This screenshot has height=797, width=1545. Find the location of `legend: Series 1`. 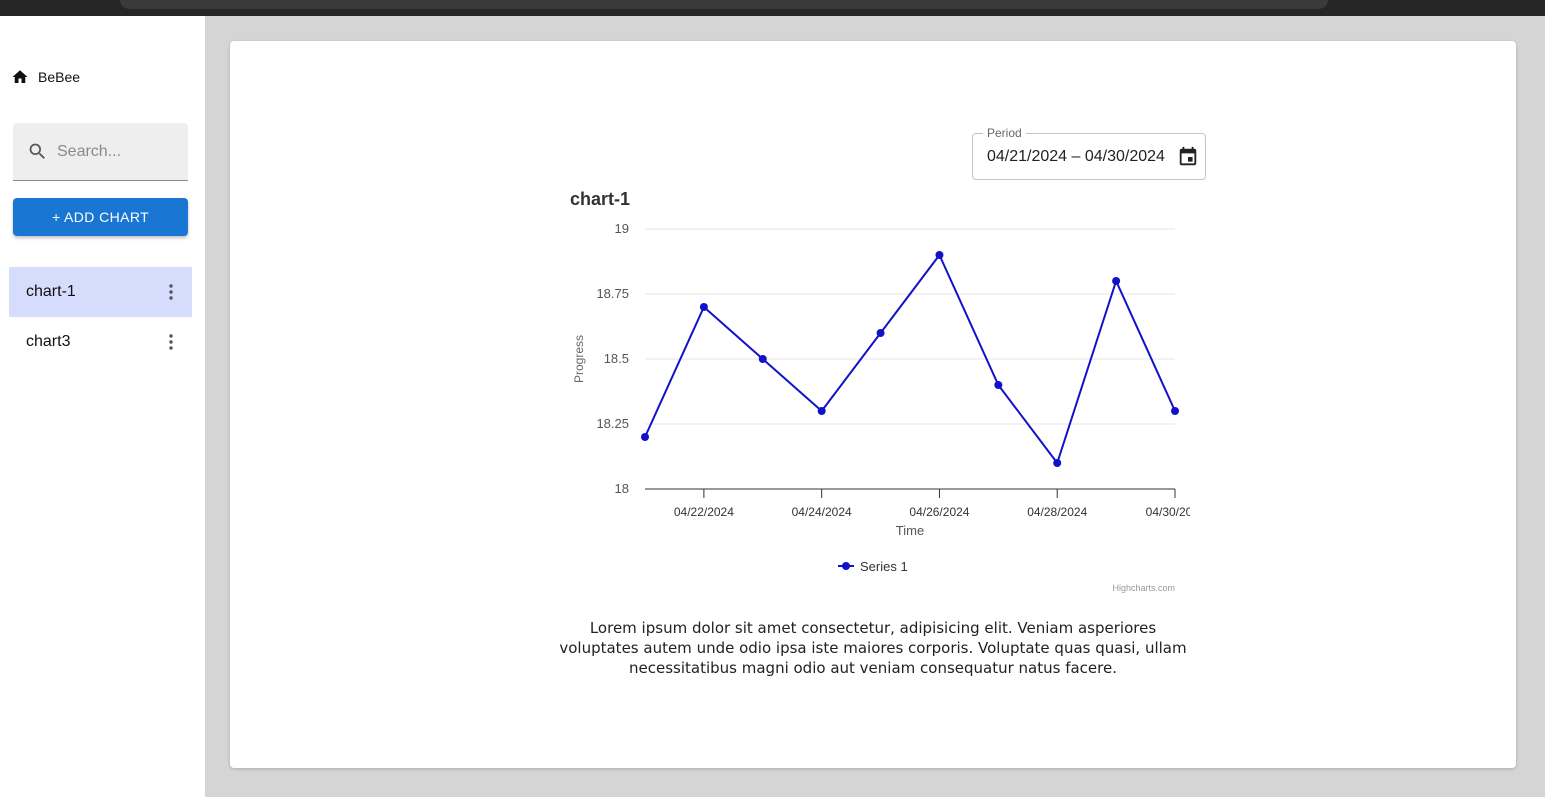

legend: Series 1 is located at coordinates (873, 566).